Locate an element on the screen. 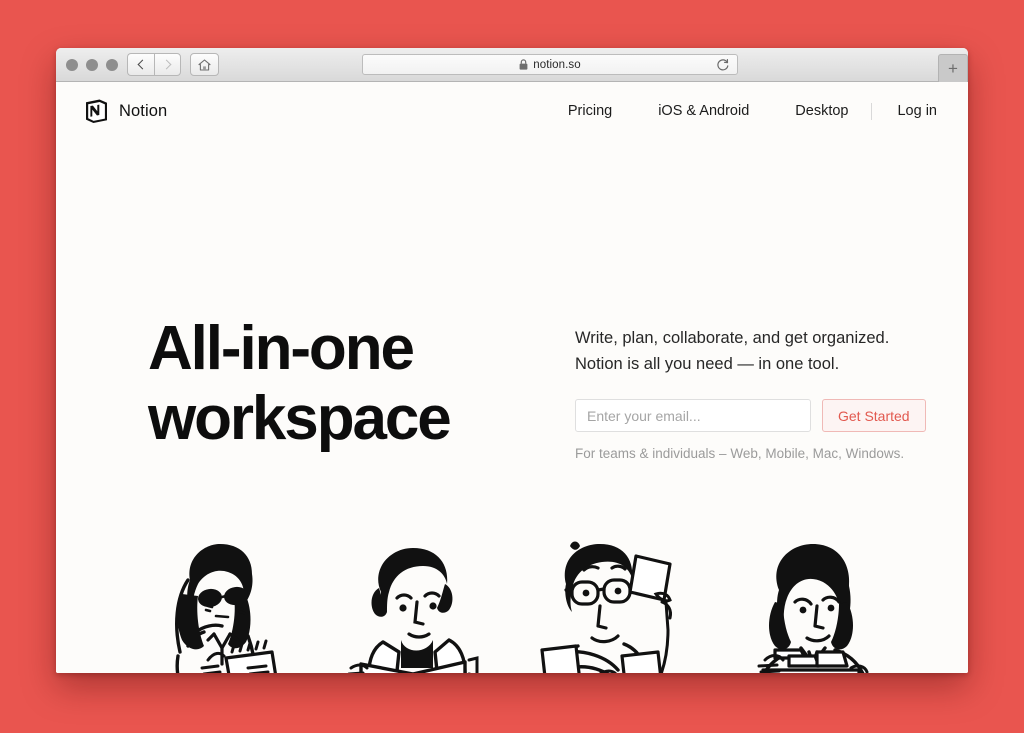  reload-button is located at coordinates (723, 67).